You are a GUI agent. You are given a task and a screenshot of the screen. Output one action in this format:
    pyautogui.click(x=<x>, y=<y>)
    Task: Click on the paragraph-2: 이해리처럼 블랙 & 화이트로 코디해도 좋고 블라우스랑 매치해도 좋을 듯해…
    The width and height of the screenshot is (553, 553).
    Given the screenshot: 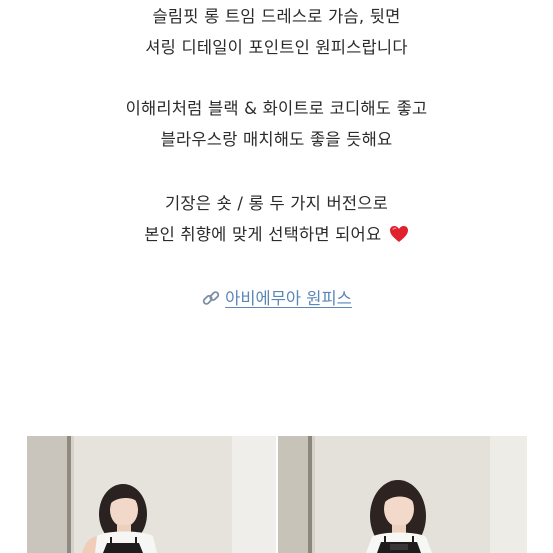 What is the action you would take?
    pyautogui.click(x=276, y=124)
    